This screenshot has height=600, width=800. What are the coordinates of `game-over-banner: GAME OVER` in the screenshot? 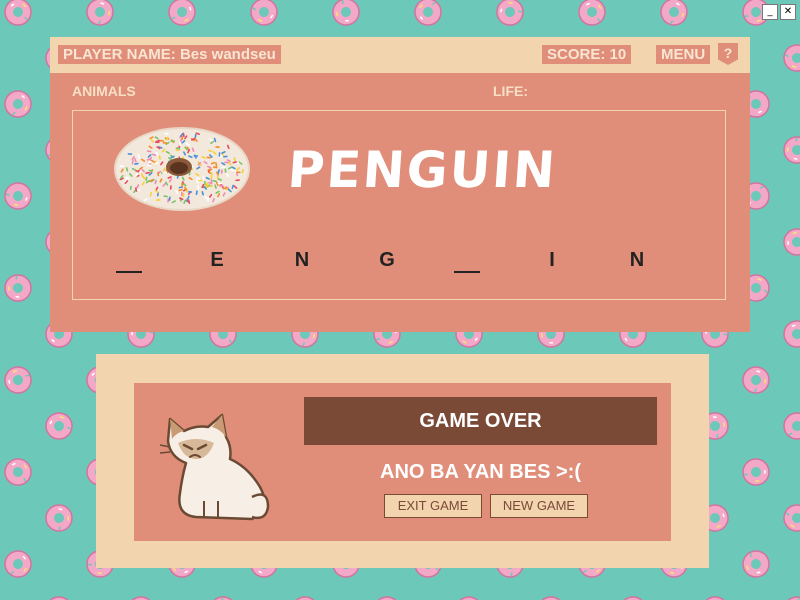 It's located at (480, 421).